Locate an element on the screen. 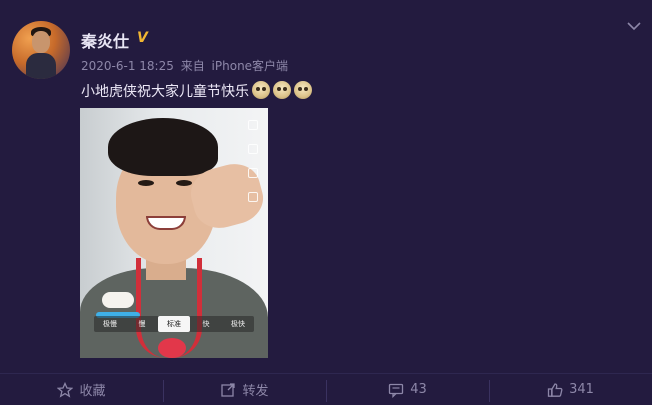 The width and height of the screenshot is (652, 405). camera-icon is located at coordinates (253, 125).